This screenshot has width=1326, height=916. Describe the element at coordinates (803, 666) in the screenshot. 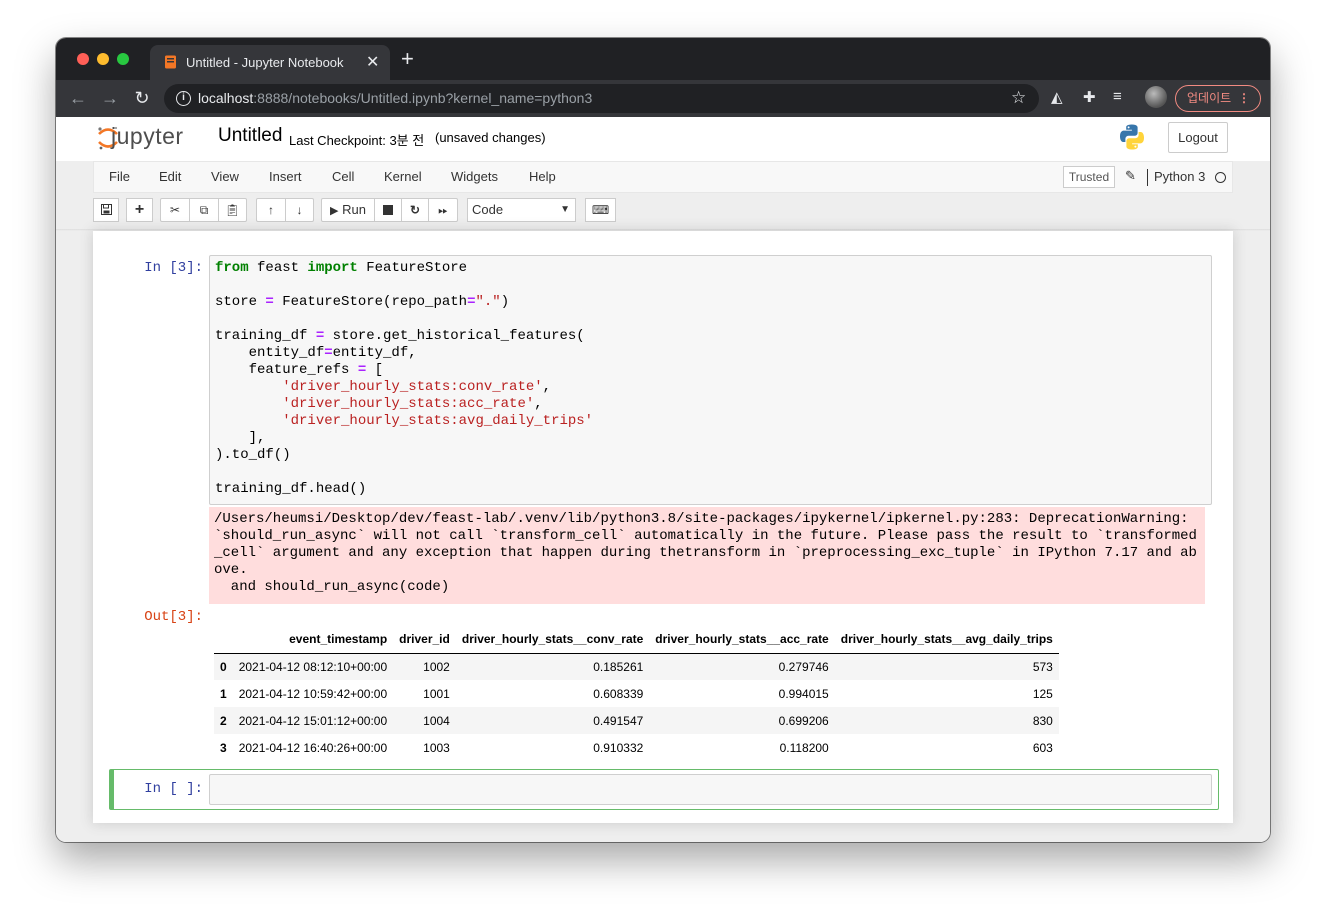

I see `table-cell: 0.279746` at that location.